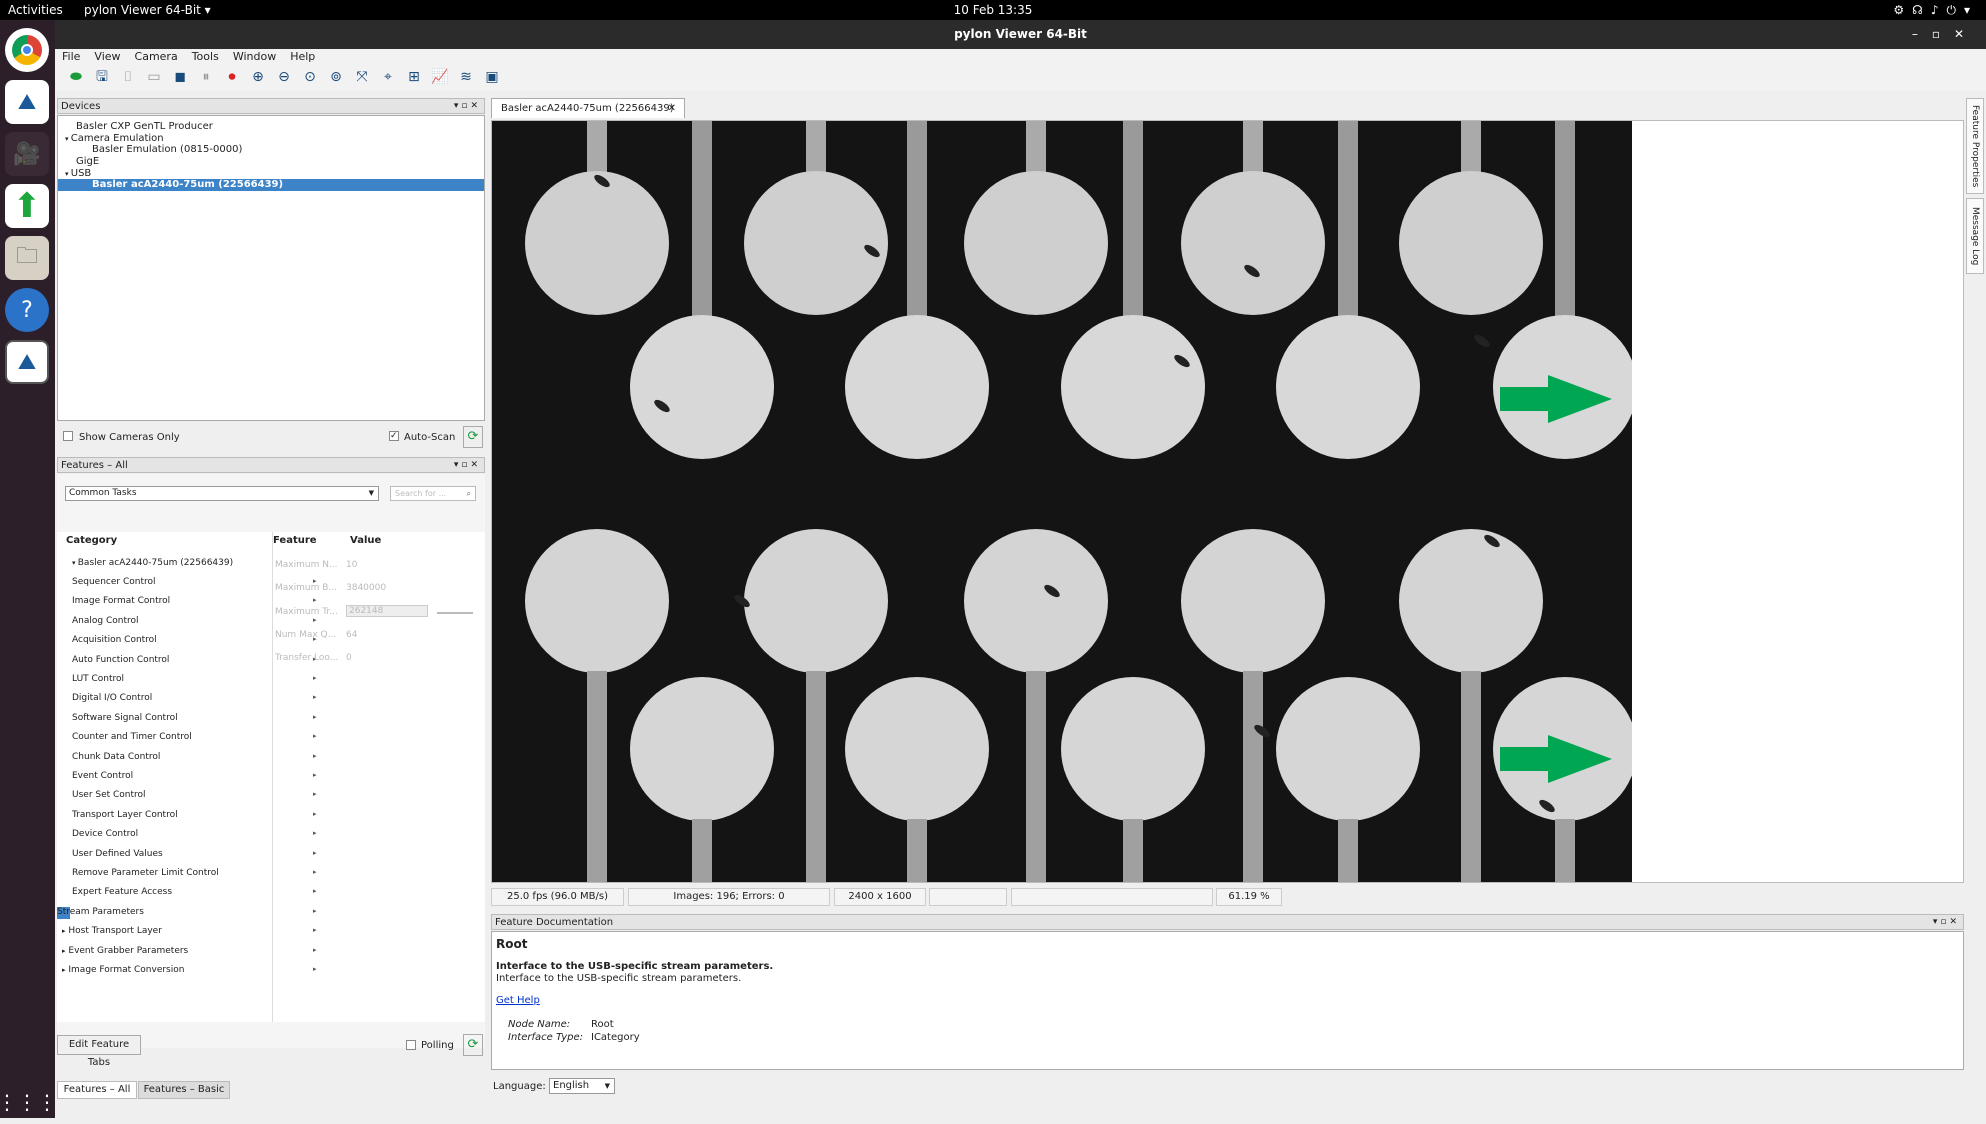 The height and width of the screenshot is (1124, 1986). What do you see at coordinates (125, 951) in the screenshot?
I see `category-item: ▸ Event Grabber Parameters` at bounding box center [125, 951].